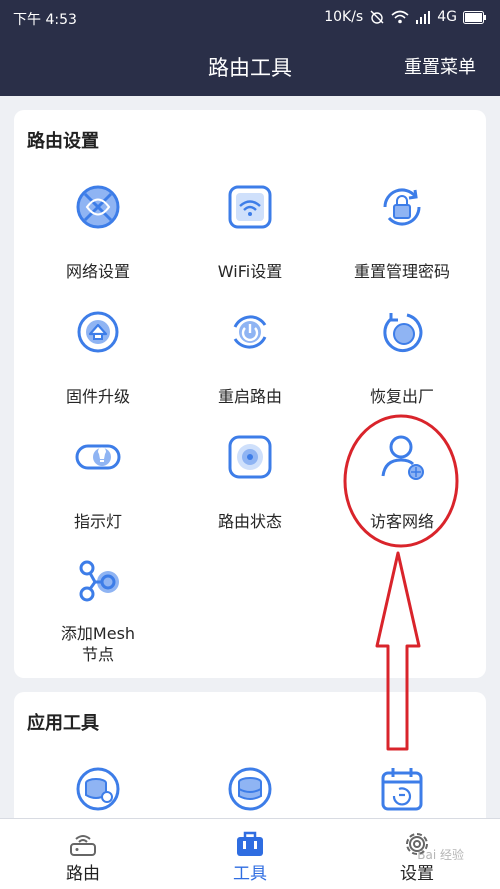 This screenshot has height=889, width=500. Describe the element at coordinates (45, 20) in the screenshot. I see `status-time: 下午 4:53` at that location.